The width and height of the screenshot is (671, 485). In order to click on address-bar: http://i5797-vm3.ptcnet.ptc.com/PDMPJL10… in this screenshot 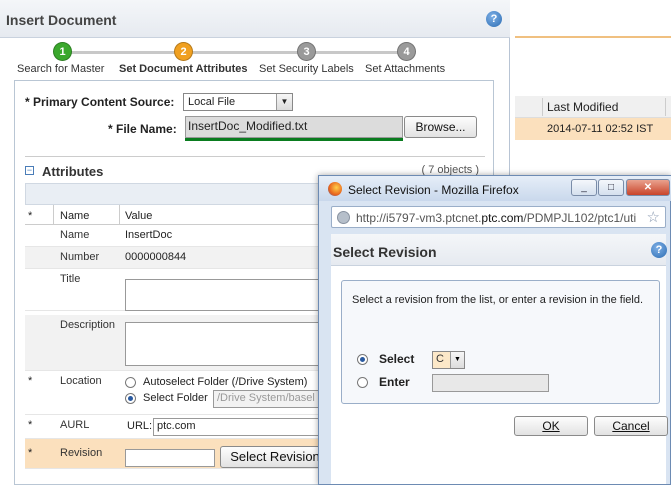, I will do `click(498, 217)`.